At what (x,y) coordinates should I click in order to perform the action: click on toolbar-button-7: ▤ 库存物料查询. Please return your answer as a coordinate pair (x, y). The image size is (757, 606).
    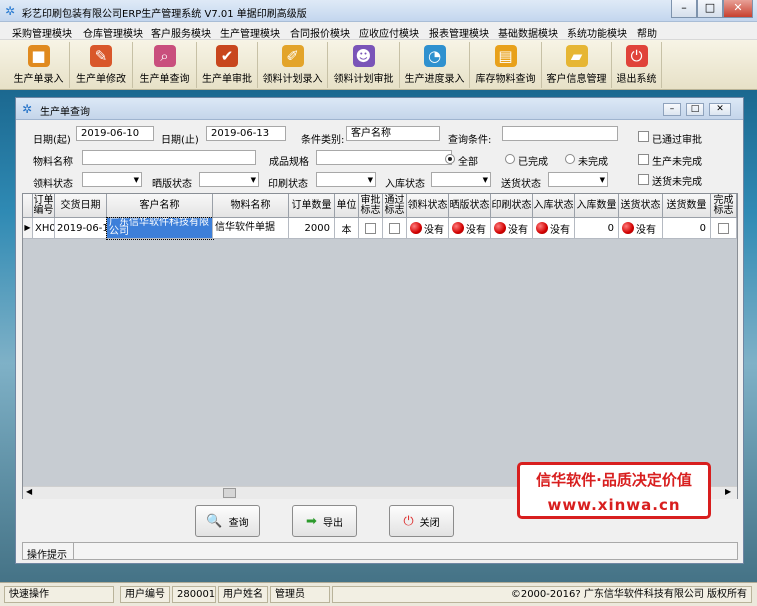
    Looking at the image, I should click on (506, 65).